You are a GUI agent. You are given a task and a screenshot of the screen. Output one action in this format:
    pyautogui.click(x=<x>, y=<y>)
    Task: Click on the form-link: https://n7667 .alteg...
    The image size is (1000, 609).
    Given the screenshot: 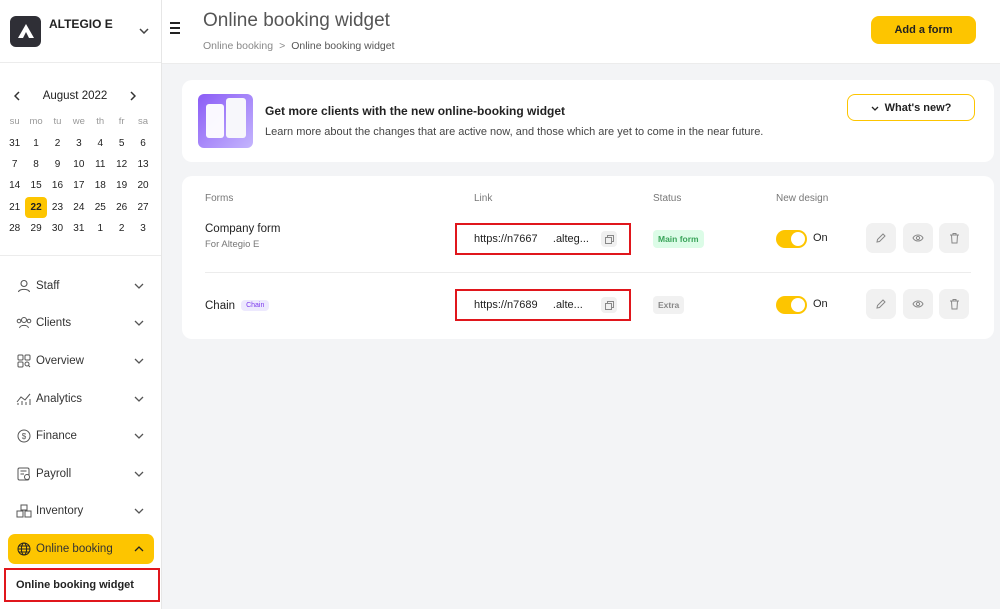 What is the action you would take?
    pyautogui.click(x=543, y=239)
    